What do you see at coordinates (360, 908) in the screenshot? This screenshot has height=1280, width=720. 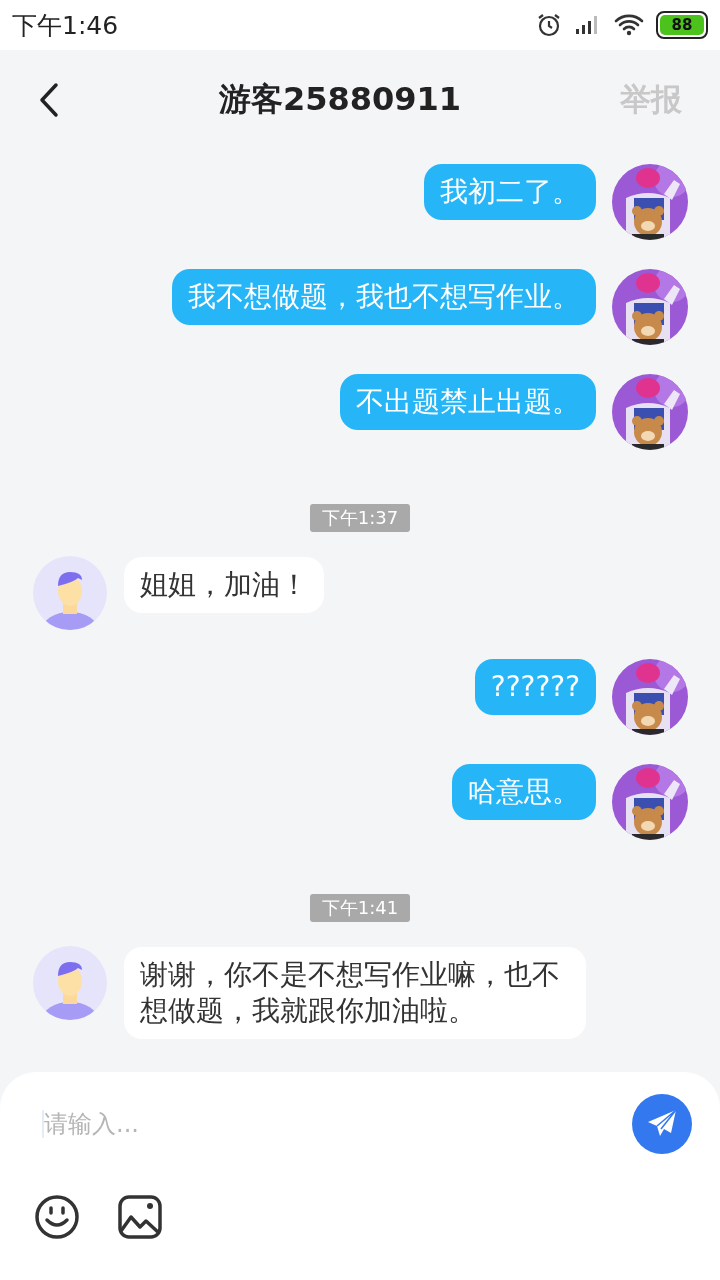 I see `timestamp: 下午1:41` at bounding box center [360, 908].